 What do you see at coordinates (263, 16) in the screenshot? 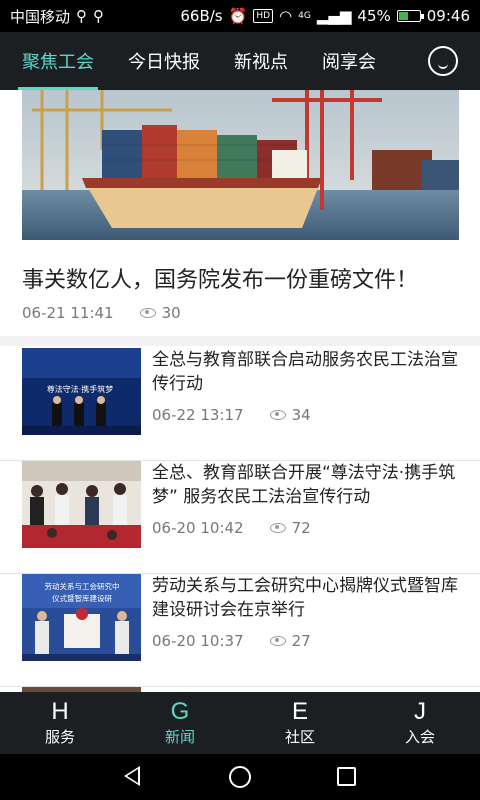
I see `hd-icon: HD` at bounding box center [263, 16].